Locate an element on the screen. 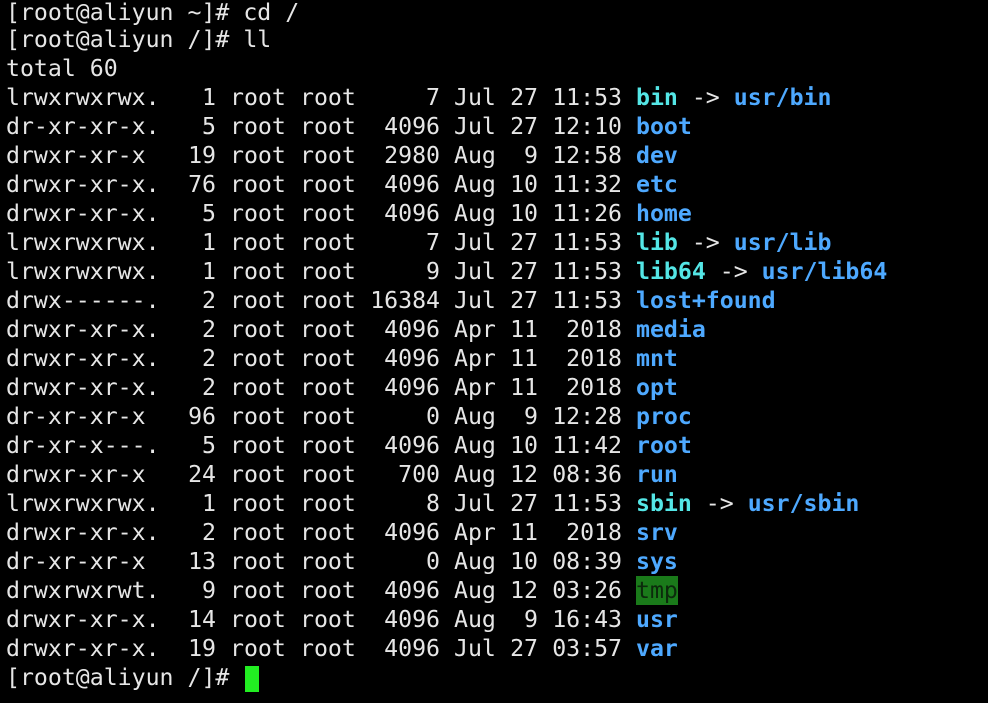 This screenshot has height=703, width=988. time: 03:57 is located at coordinates (587, 648).